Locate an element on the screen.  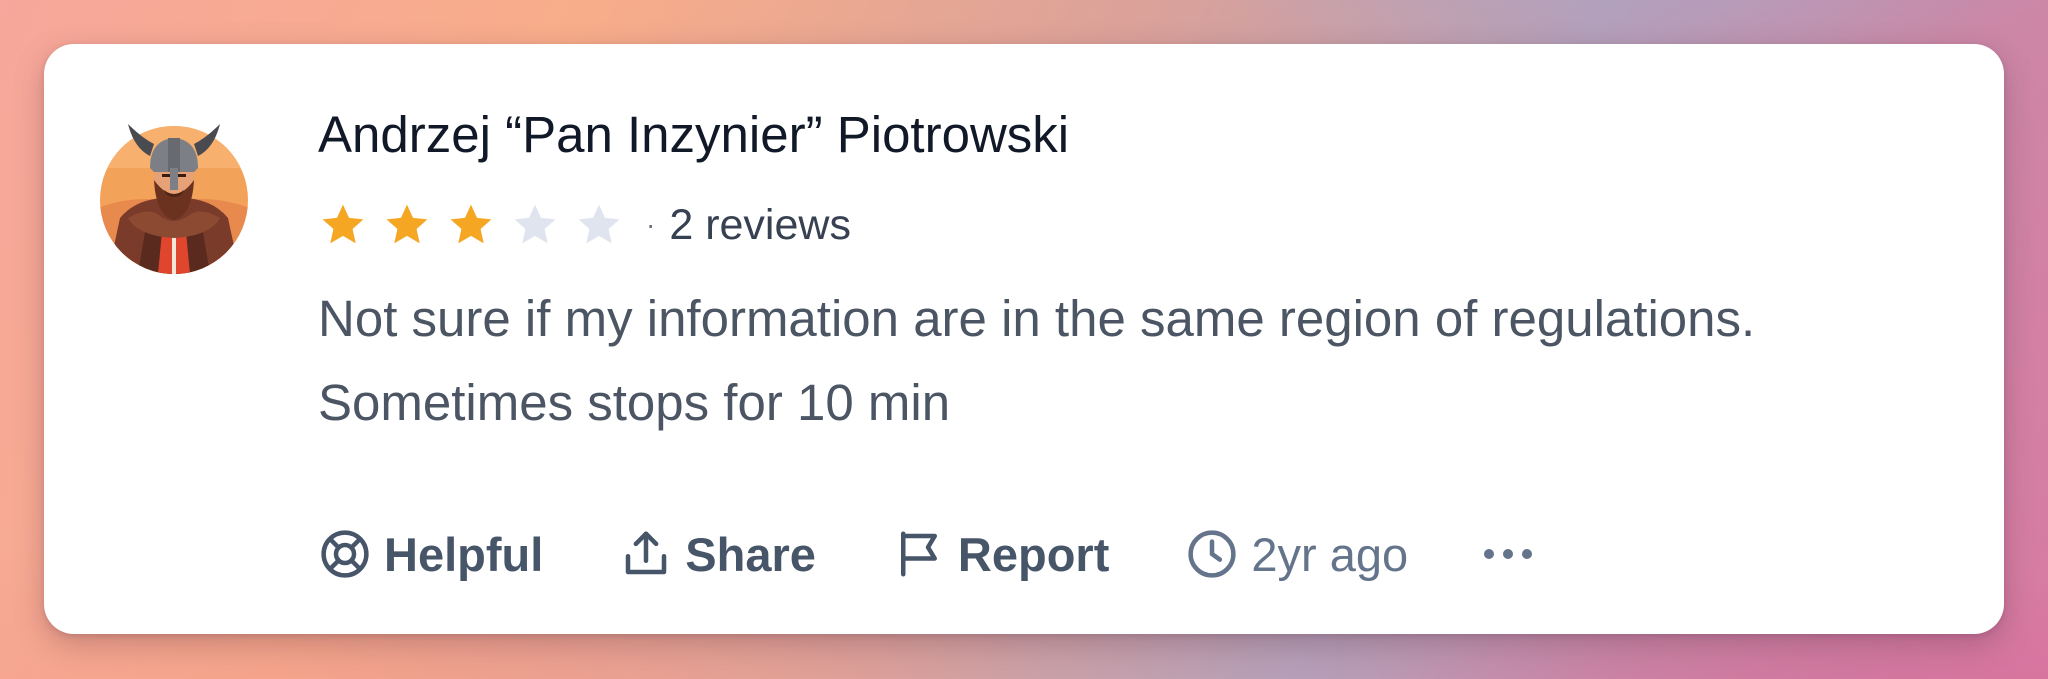
lifebuoy-icon is located at coordinates (345, 554).